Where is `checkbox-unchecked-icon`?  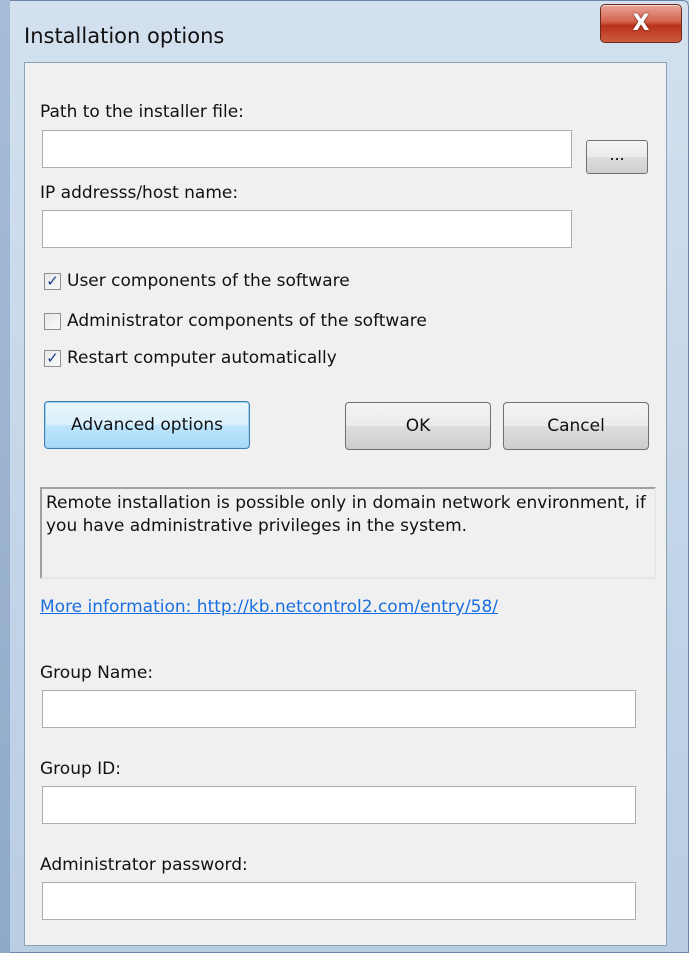 checkbox-unchecked-icon is located at coordinates (52, 321).